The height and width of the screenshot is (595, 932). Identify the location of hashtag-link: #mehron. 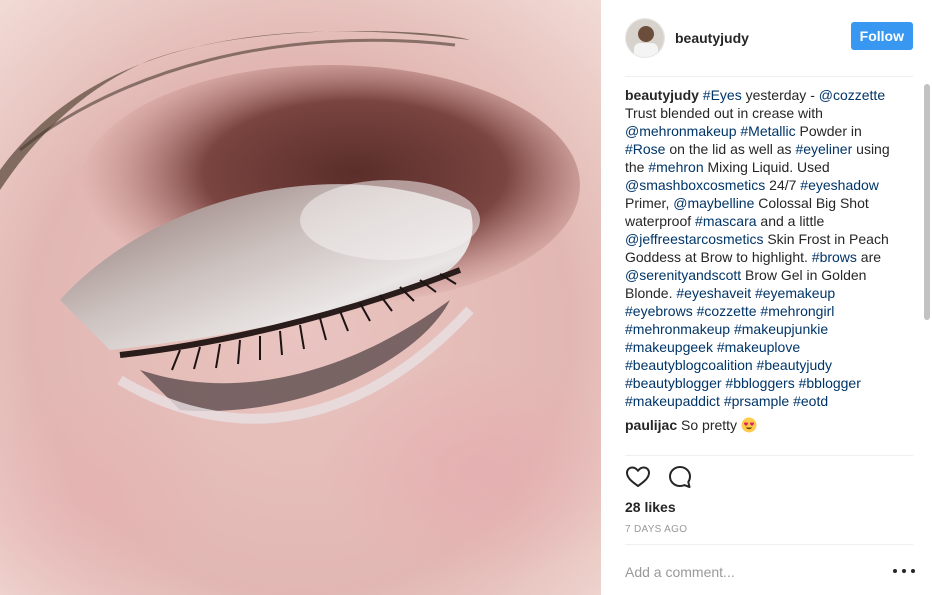
(675, 167).